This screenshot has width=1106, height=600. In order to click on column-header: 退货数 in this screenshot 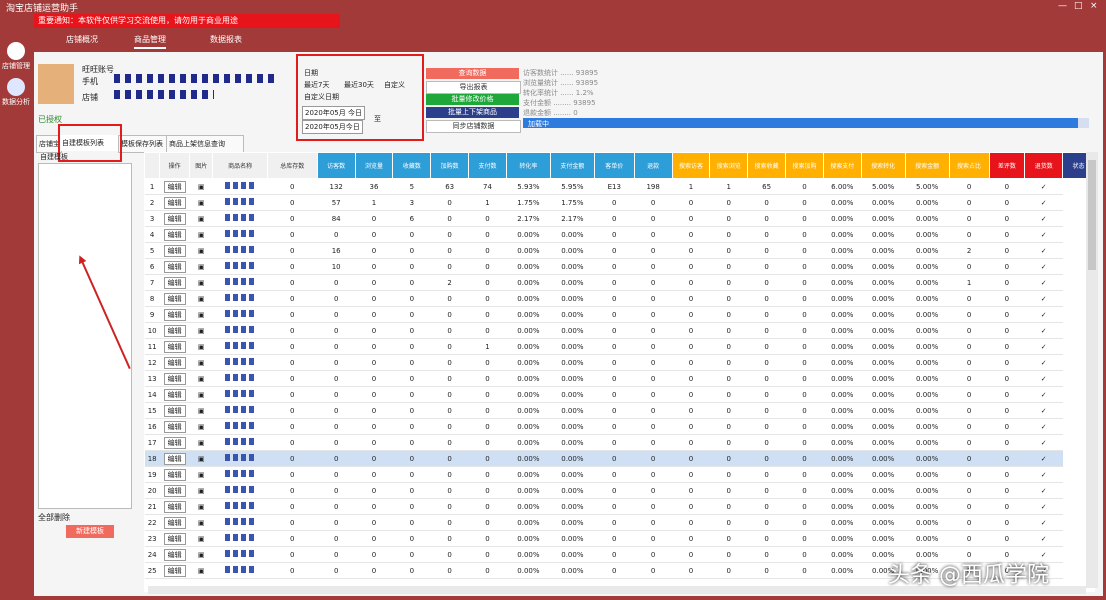, I will do `click(1044, 165)`.